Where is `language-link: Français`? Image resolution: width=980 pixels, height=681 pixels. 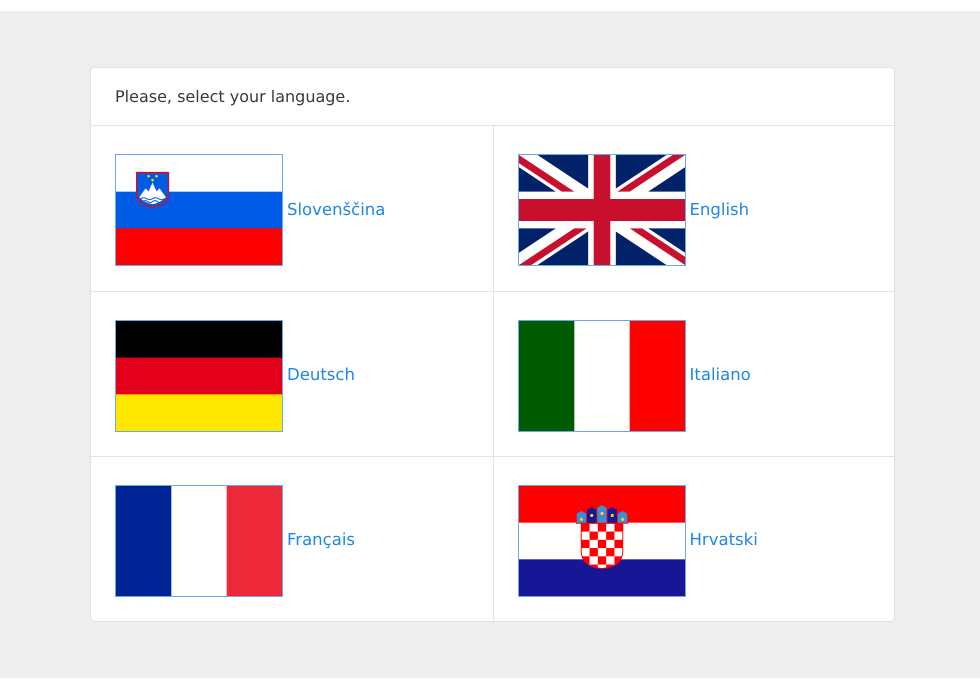 language-link: Français is located at coordinates (235, 540).